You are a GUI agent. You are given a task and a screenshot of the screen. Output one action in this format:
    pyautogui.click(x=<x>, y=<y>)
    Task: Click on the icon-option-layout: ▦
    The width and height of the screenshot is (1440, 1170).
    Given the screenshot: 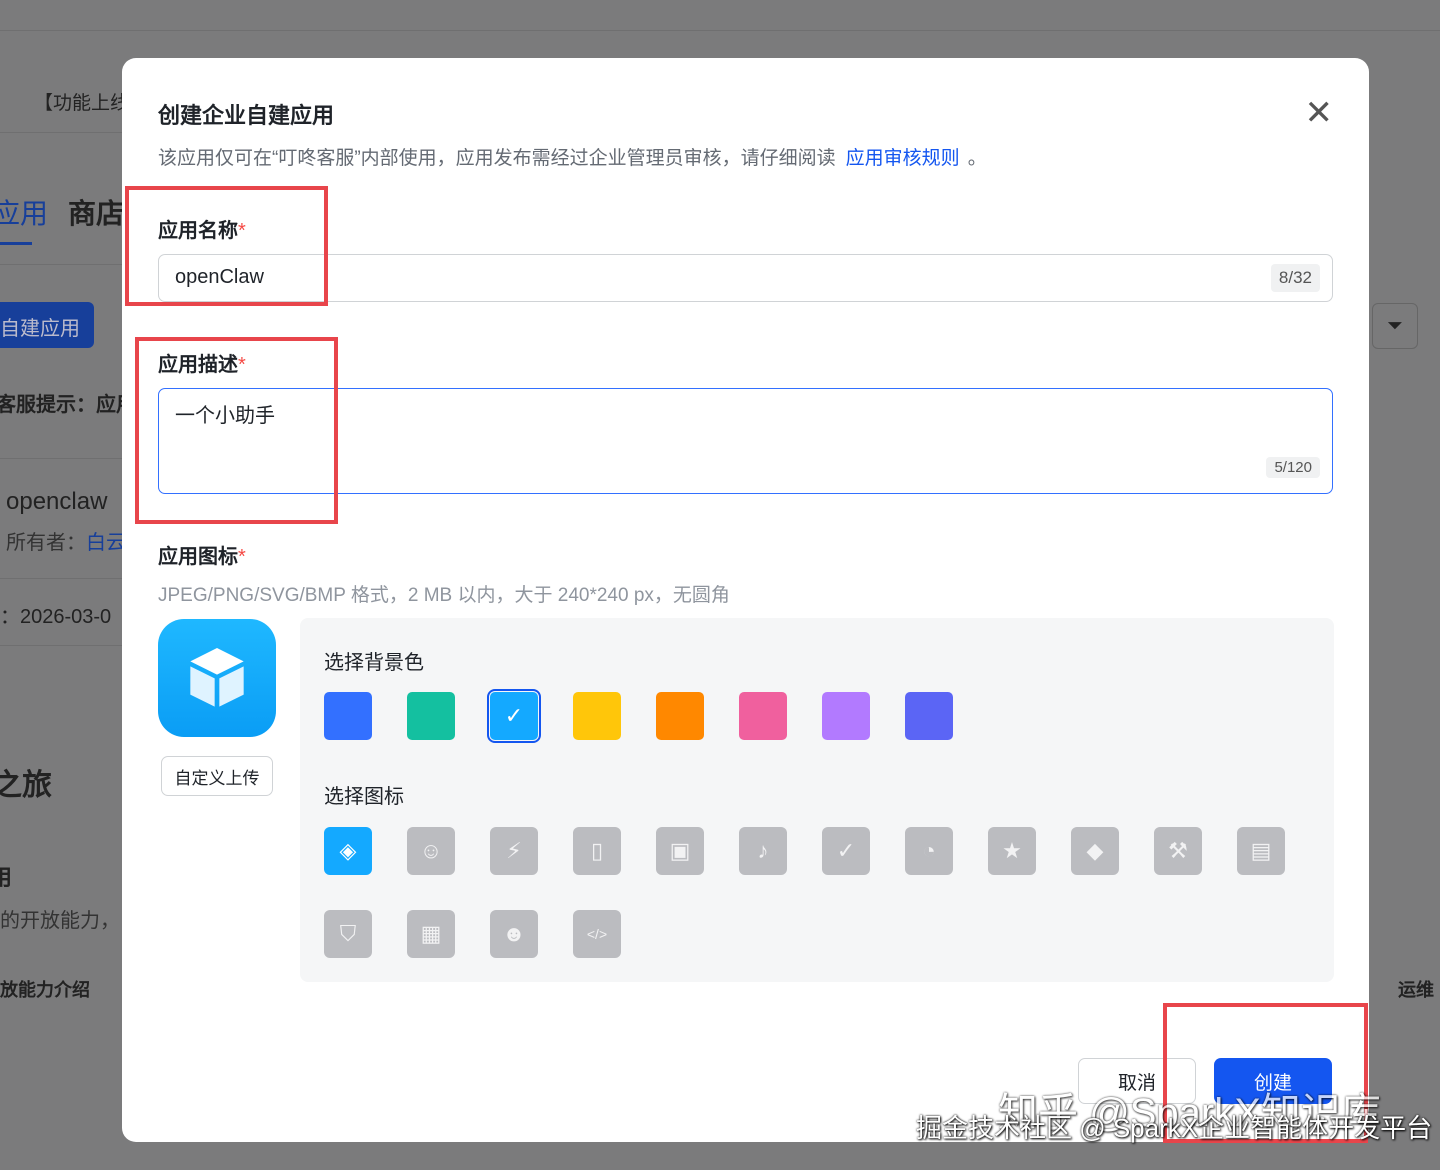 What is the action you would take?
    pyautogui.click(x=431, y=934)
    